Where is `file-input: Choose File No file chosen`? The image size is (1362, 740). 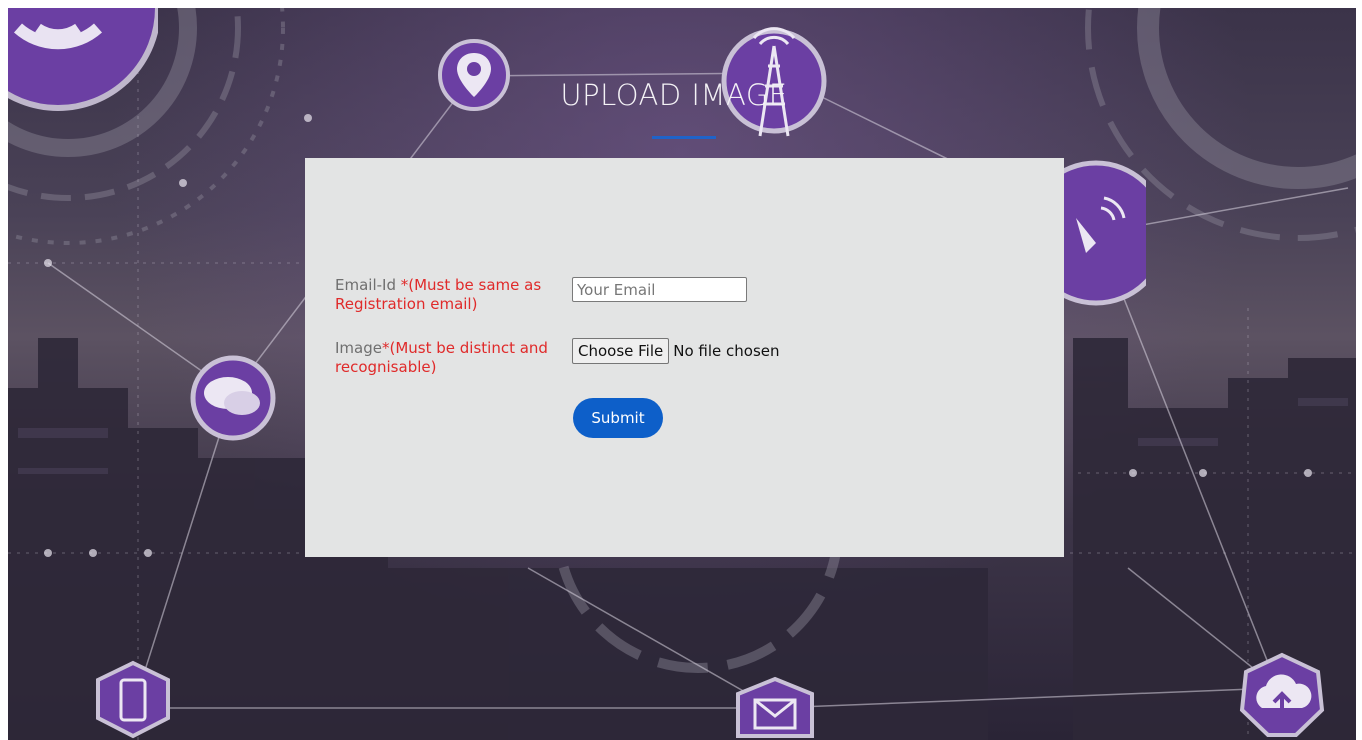
file-input: Choose File No file chosen is located at coordinates (676, 351).